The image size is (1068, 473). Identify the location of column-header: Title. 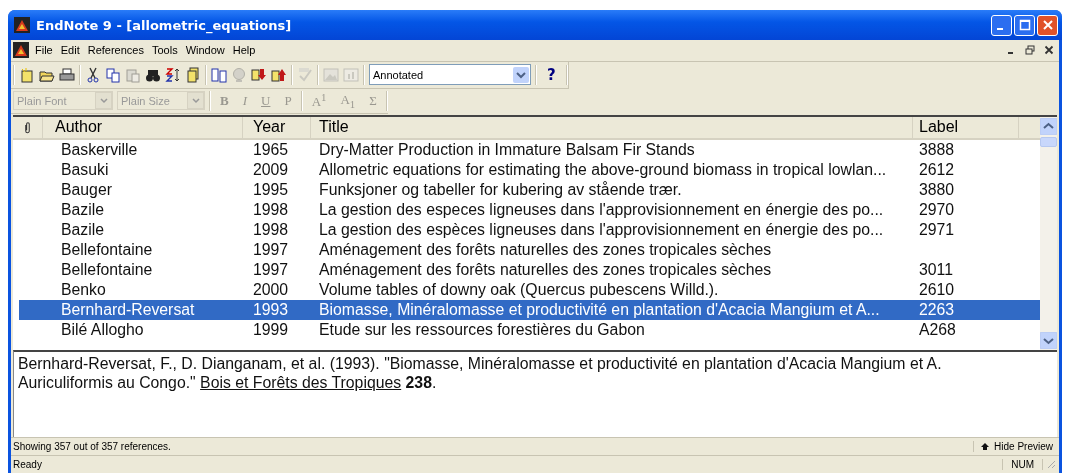
(612, 127).